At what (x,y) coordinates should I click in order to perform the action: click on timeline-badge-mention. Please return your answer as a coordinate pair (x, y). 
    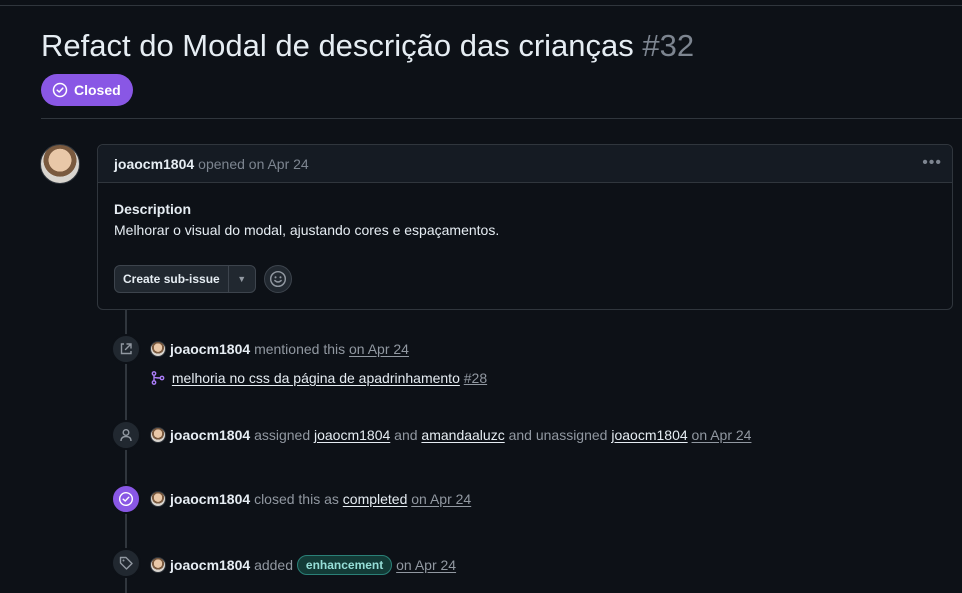
    Looking at the image, I should click on (126, 349).